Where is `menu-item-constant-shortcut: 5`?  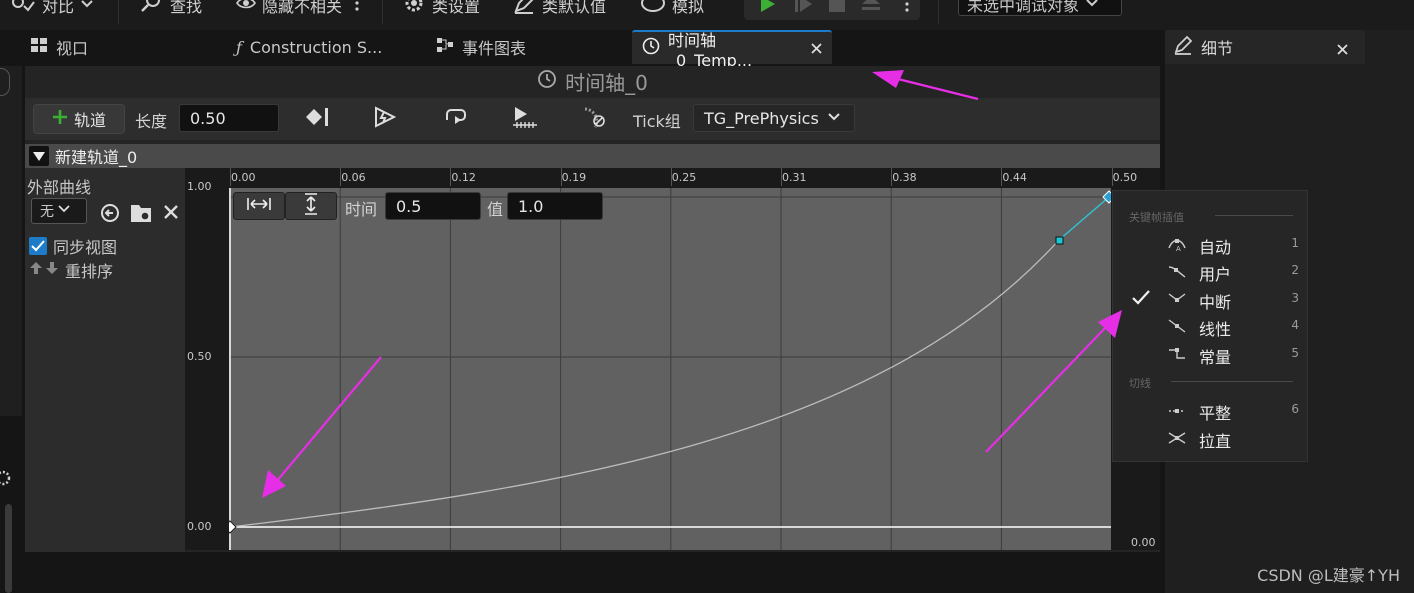 menu-item-constant-shortcut: 5 is located at coordinates (1295, 353).